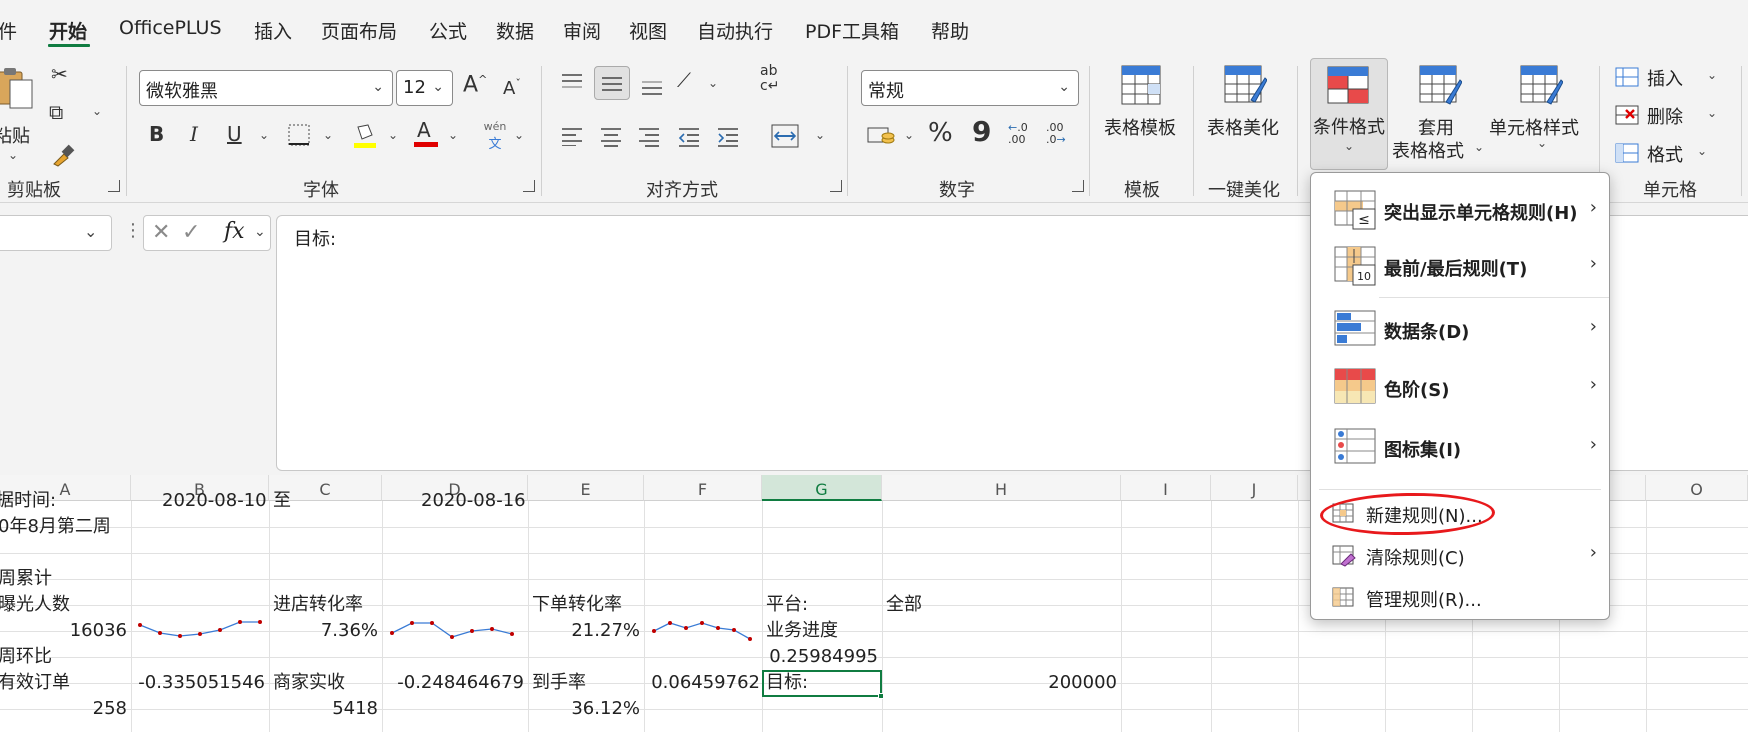  What do you see at coordinates (572, 82) in the screenshot?
I see `align-top-icon` at bounding box center [572, 82].